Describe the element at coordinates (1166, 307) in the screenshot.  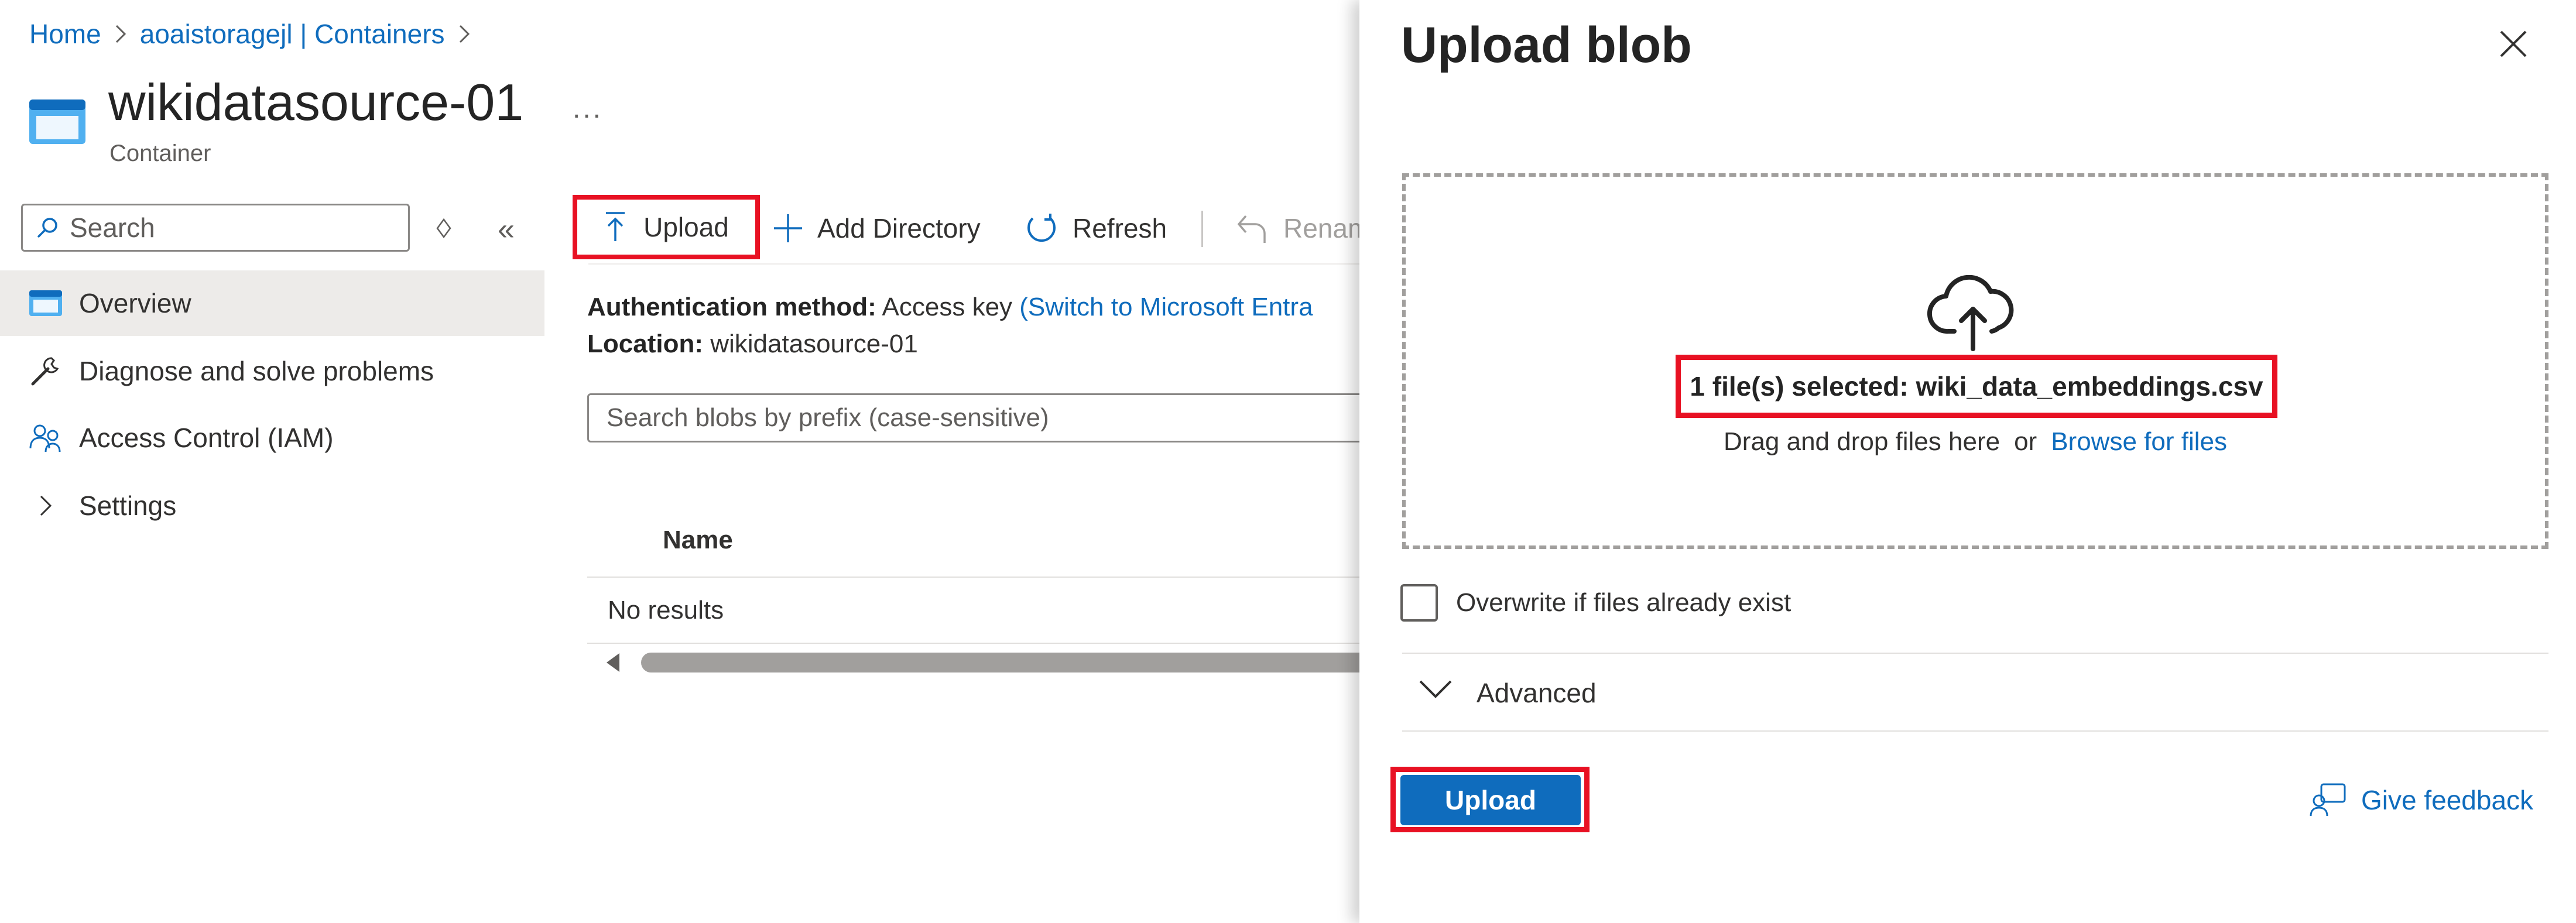
I see `switch-auth-link: (Switch to Microsoft Entra` at that location.